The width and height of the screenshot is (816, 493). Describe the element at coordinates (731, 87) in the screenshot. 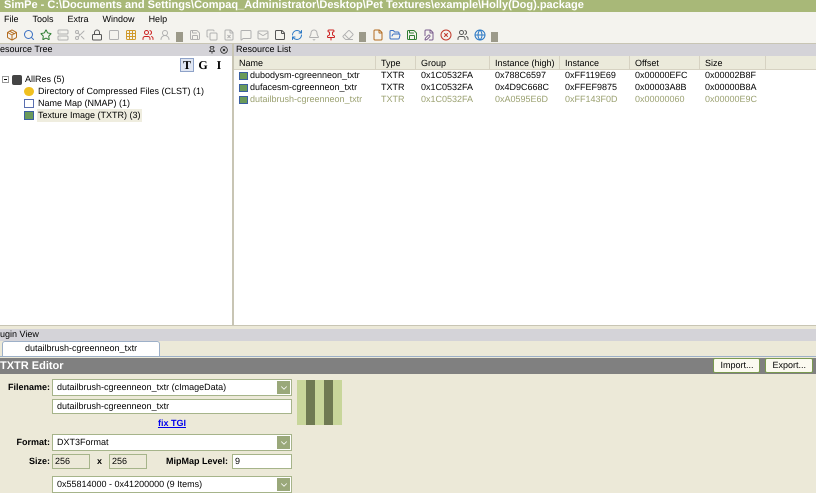

I see `table-cell-text: 0x00000B8A` at that location.